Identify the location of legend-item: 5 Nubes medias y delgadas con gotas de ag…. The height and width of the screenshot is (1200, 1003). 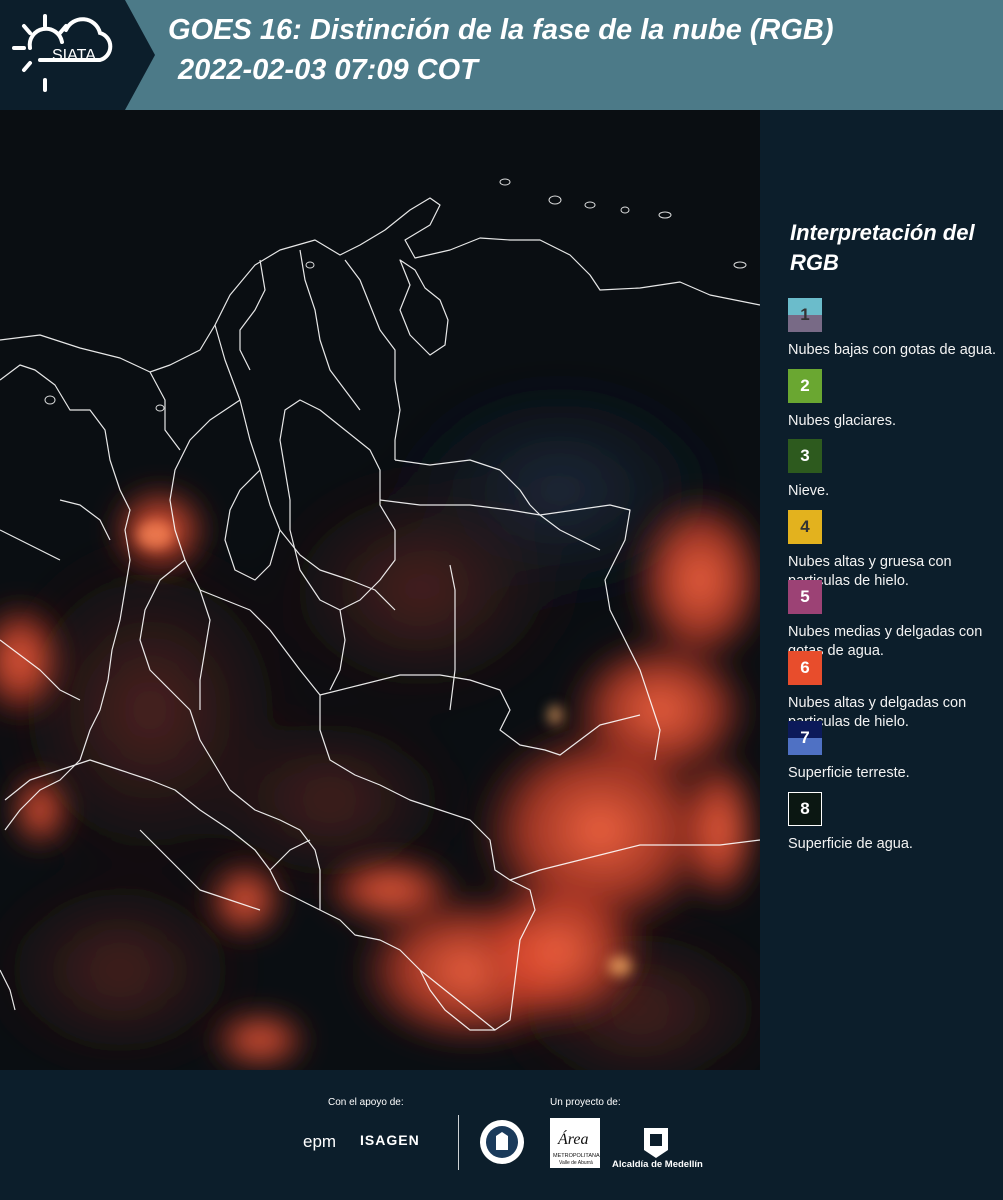
(893, 620).